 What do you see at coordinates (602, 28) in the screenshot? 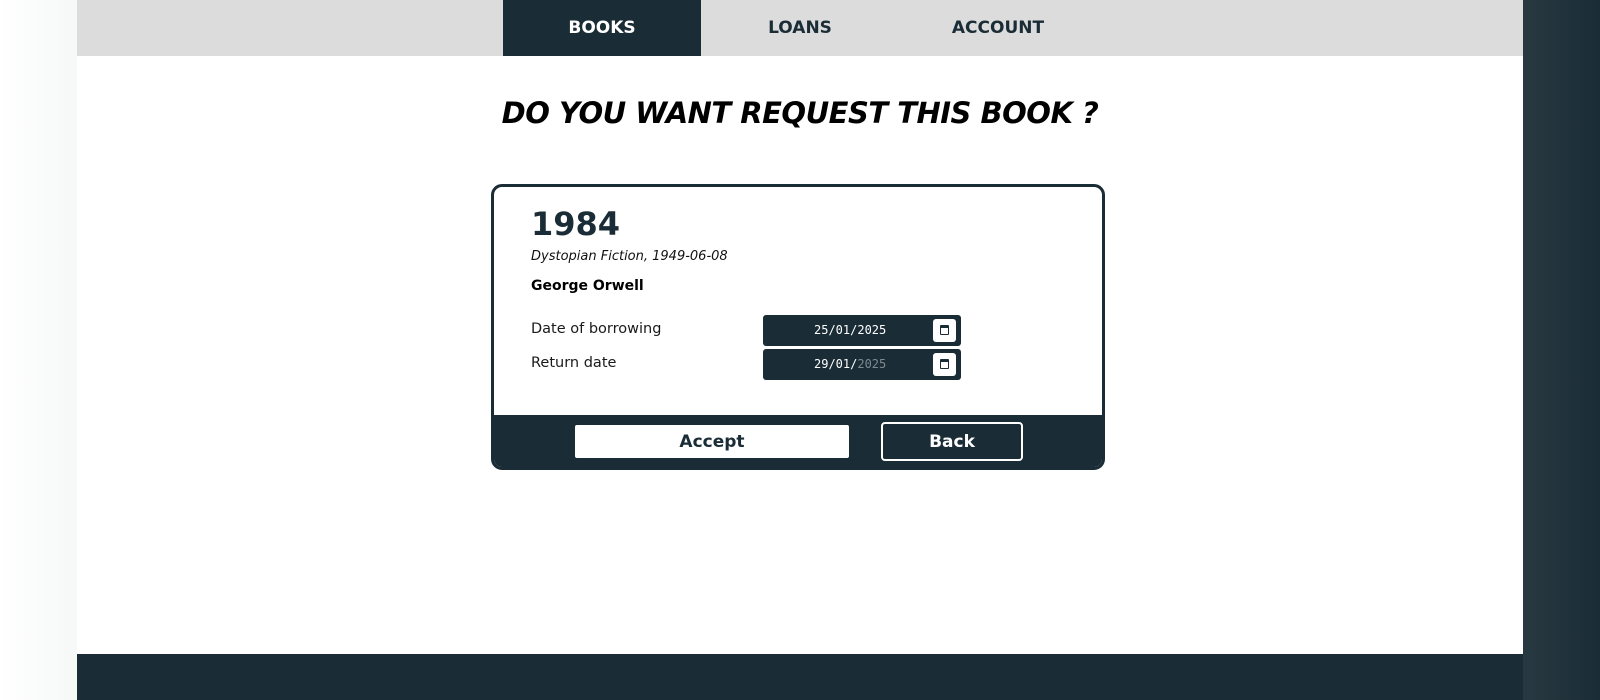
I see `tab-books: BOOKS` at bounding box center [602, 28].